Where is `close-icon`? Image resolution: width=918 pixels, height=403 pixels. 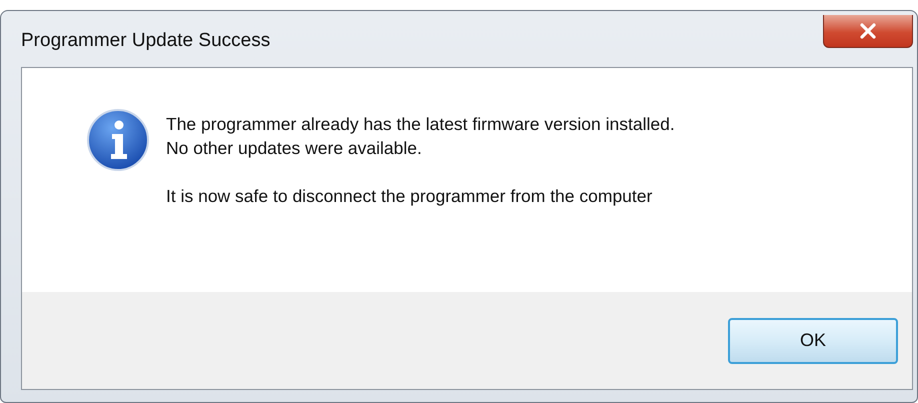
close-icon is located at coordinates (868, 31).